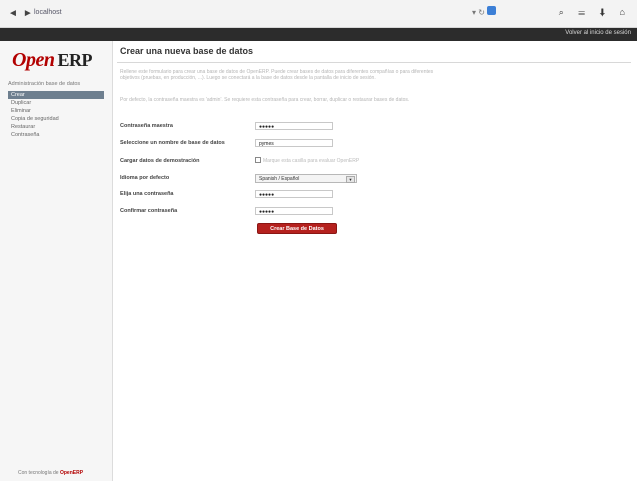  What do you see at coordinates (258, 160) in the screenshot?
I see `demo-data-checkbox` at bounding box center [258, 160].